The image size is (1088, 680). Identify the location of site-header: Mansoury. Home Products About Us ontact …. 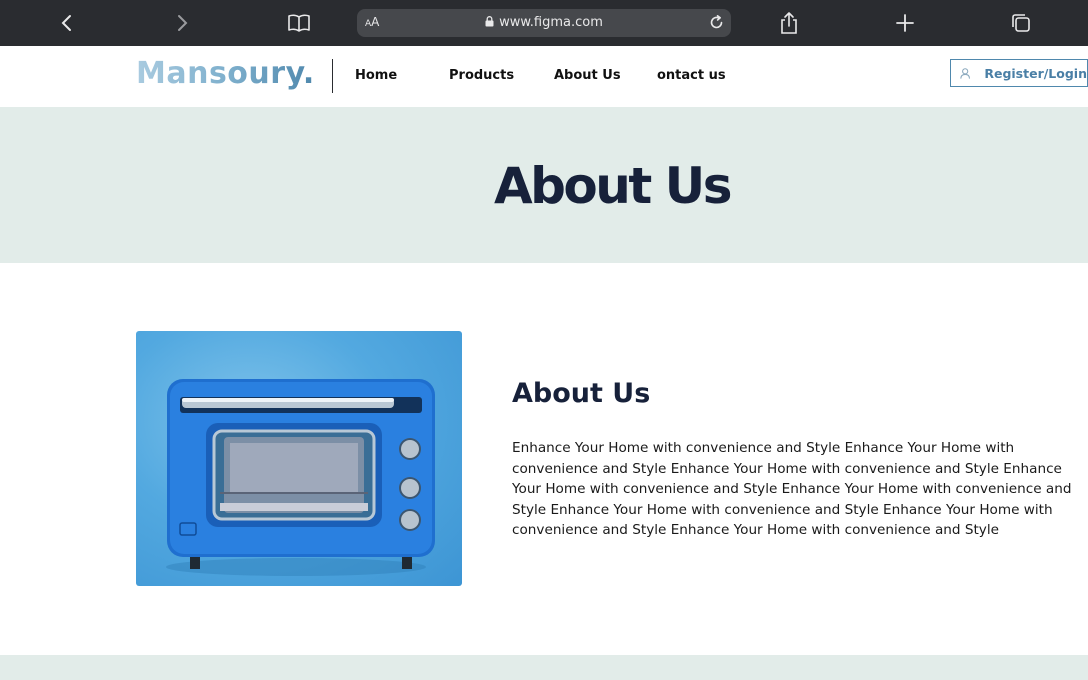
(544, 76).